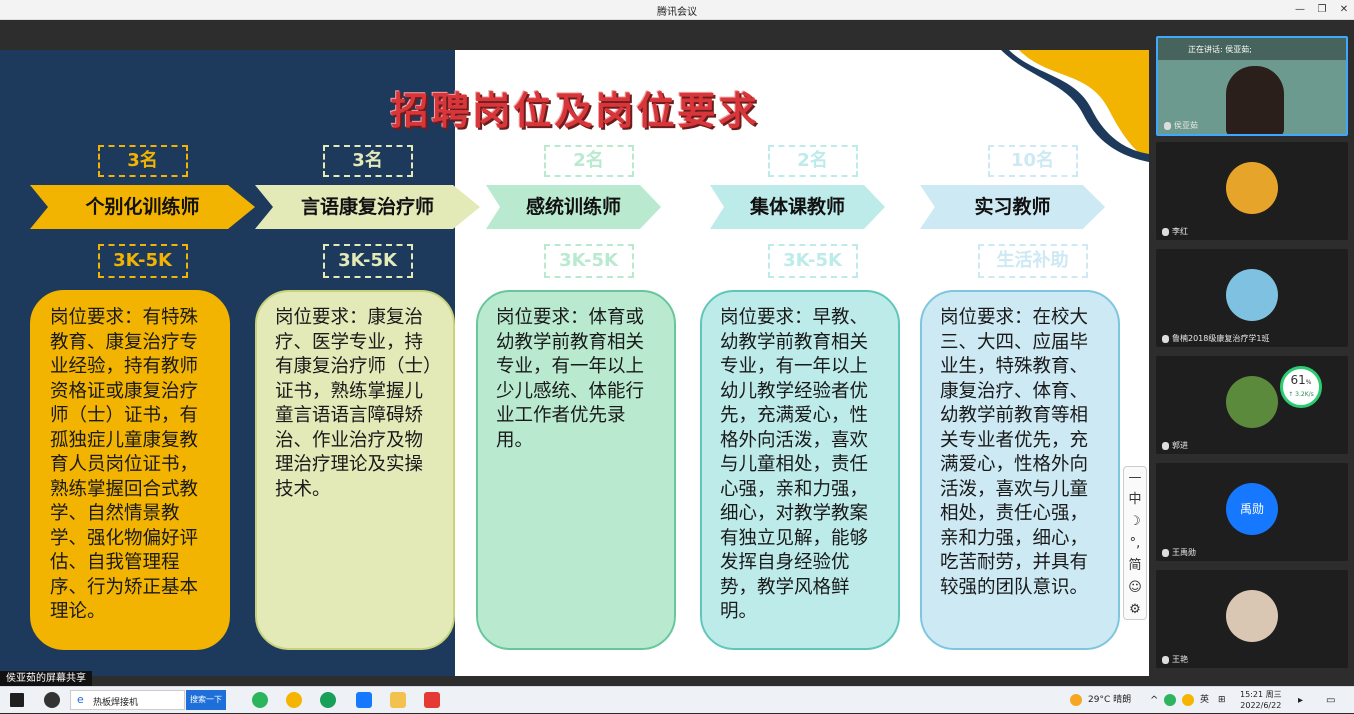 The height and width of the screenshot is (714, 1354). Describe the element at coordinates (1179, 552) in the screenshot. I see `participant-name: 王禹勋` at that location.